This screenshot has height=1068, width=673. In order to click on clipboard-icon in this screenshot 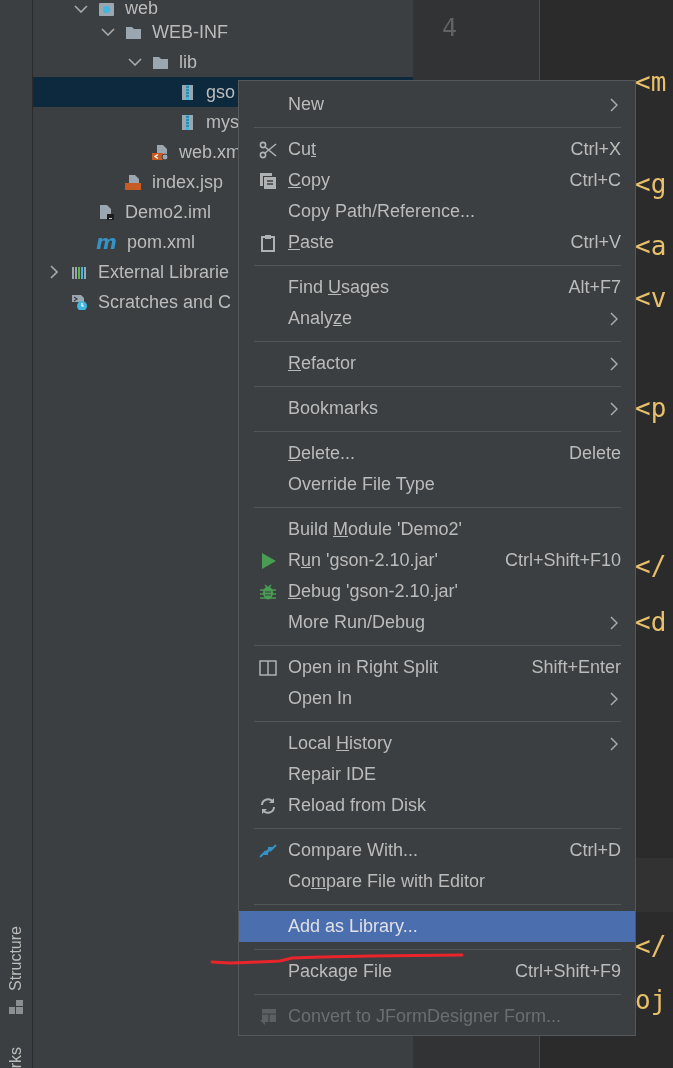, I will do `click(268, 242)`.